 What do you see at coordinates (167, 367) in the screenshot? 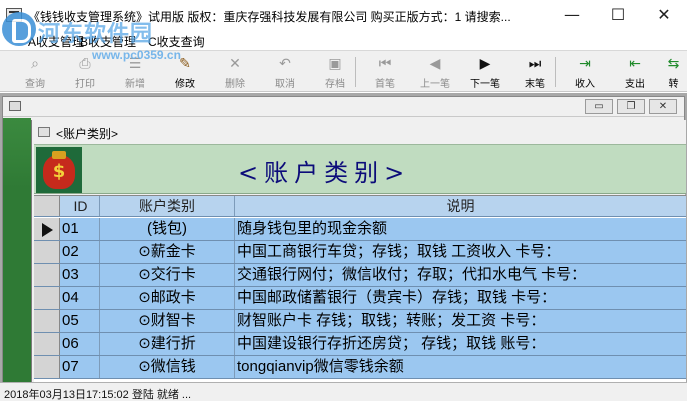
I see `cell-category: ⊙微信钱` at bounding box center [167, 367].